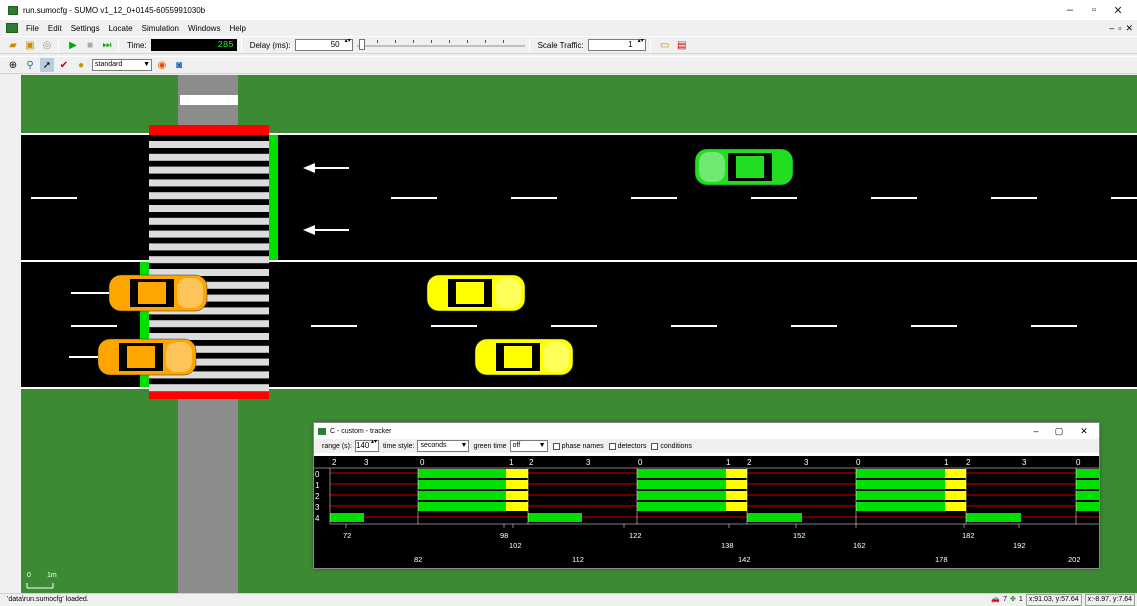 Image resolution: width=1137 pixels, height=606 pixels. I want to click on scale-bar: 0 1m, so click(41, 580).